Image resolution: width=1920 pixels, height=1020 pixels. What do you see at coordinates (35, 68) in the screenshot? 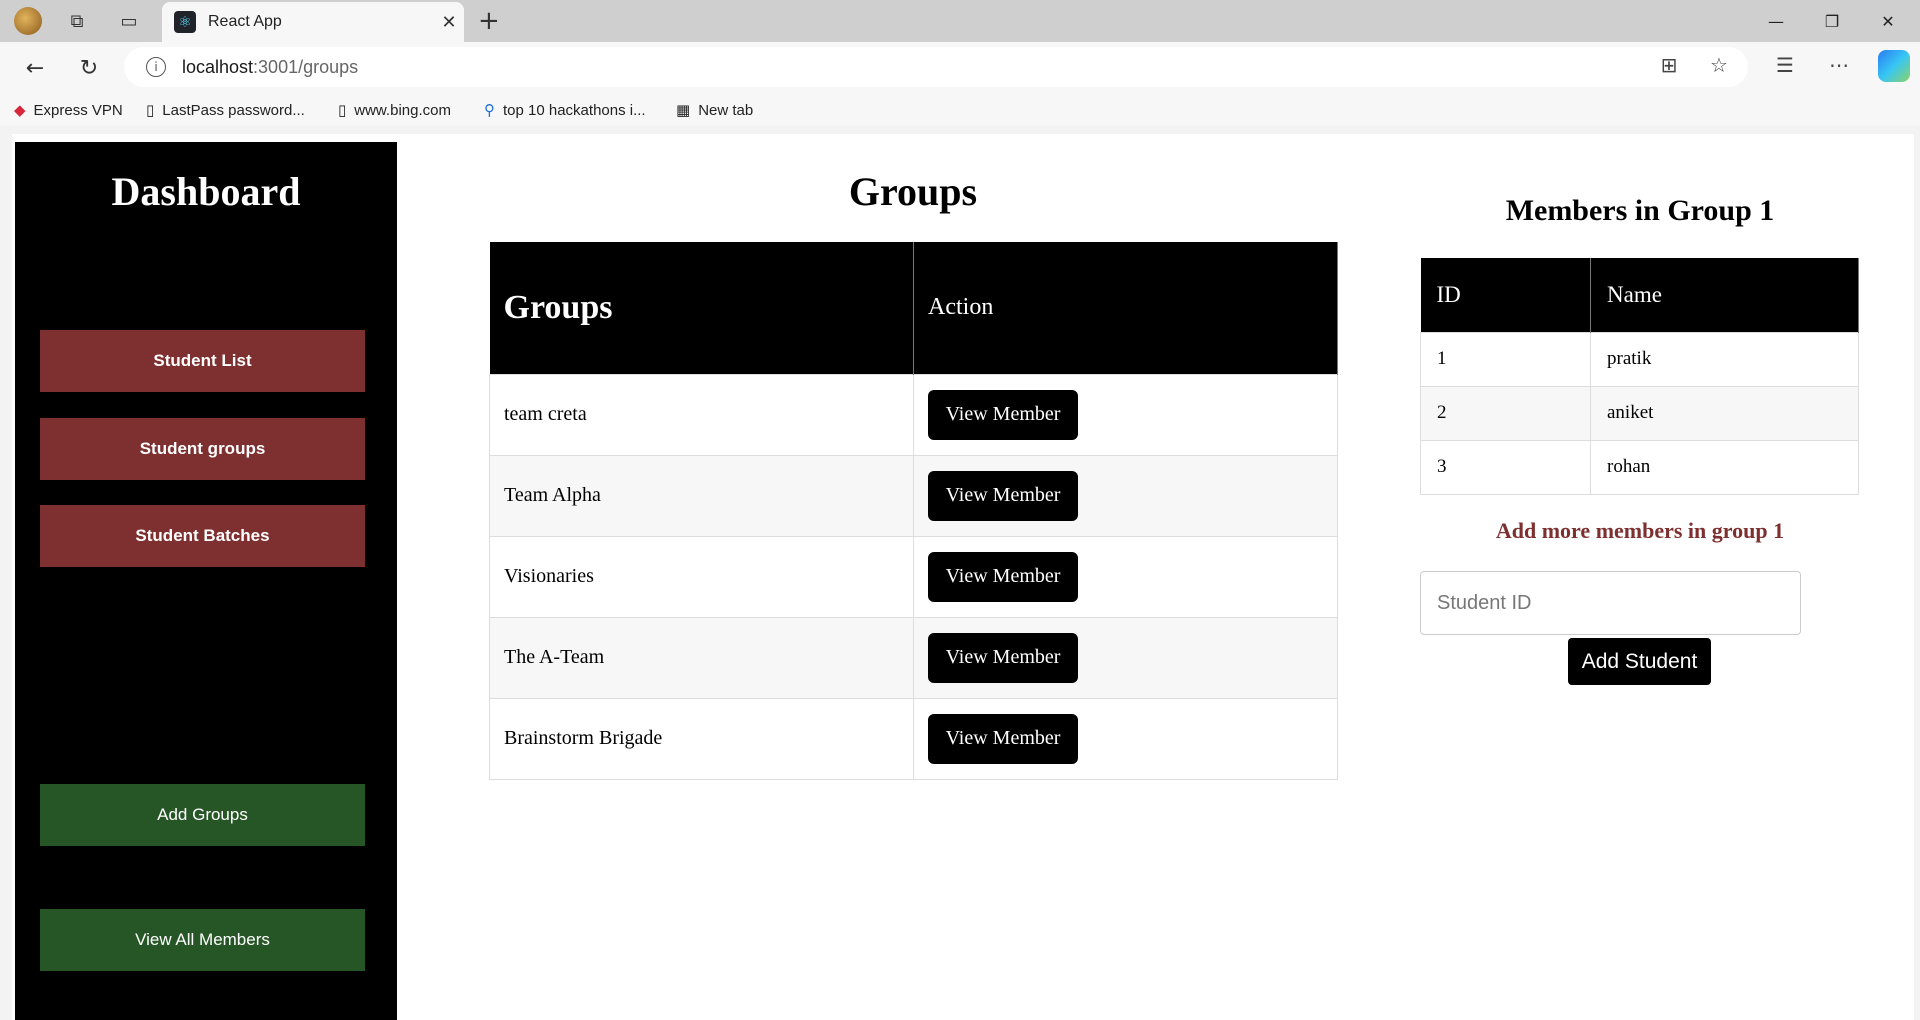
I see `back-icon: ←` at bounding box center [35, 68].